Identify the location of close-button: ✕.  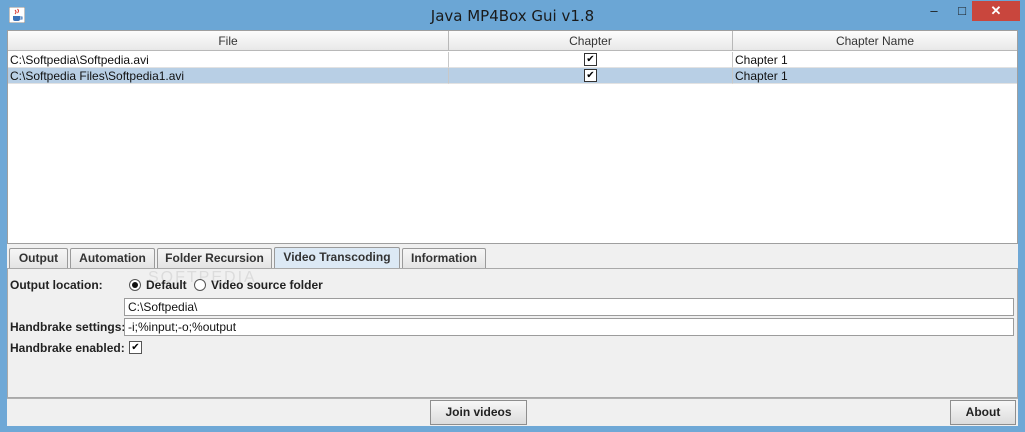
(996, 11).